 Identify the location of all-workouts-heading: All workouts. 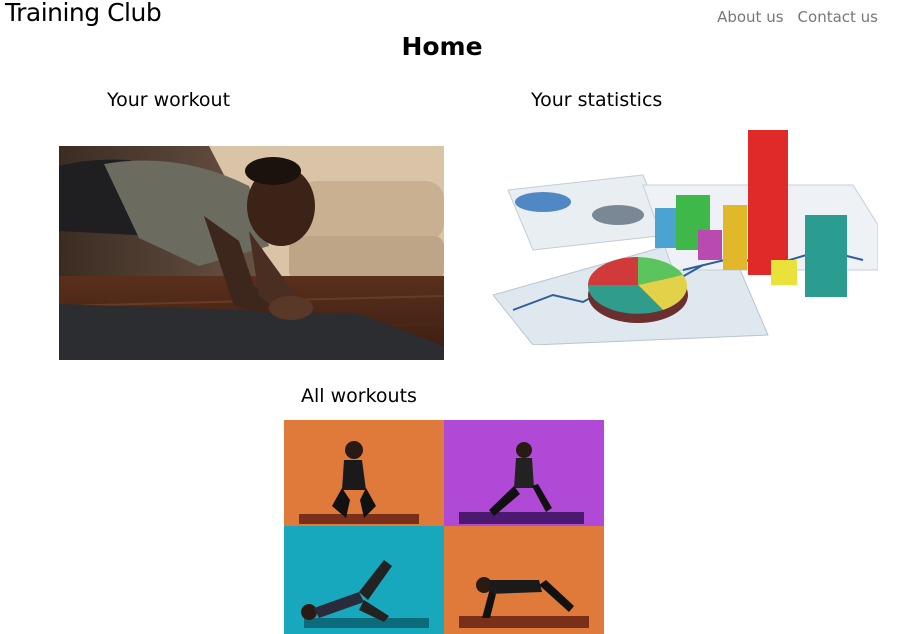
(359, 396).